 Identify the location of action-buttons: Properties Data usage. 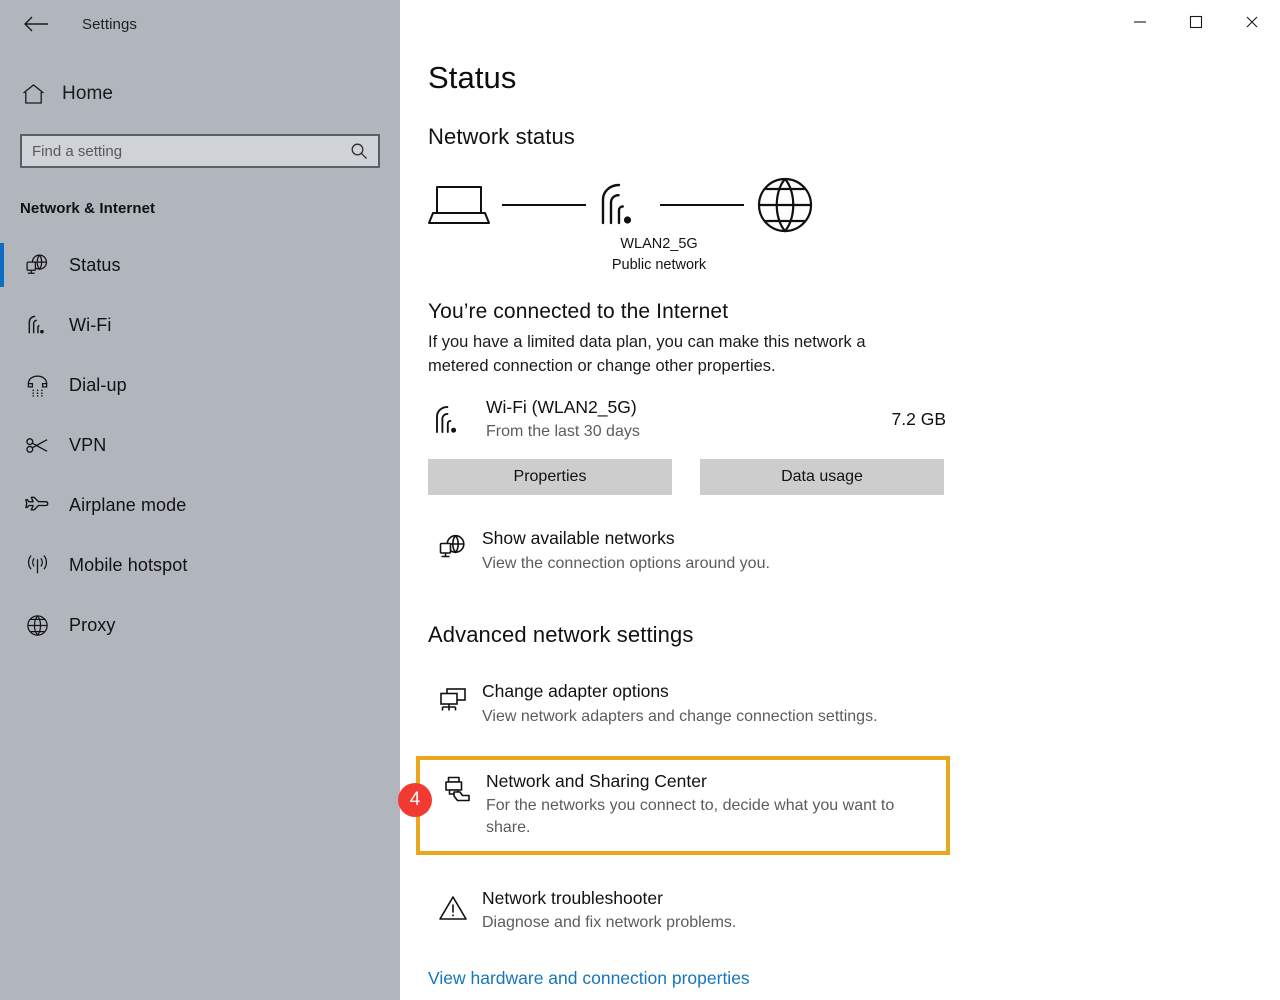
(854, 476).